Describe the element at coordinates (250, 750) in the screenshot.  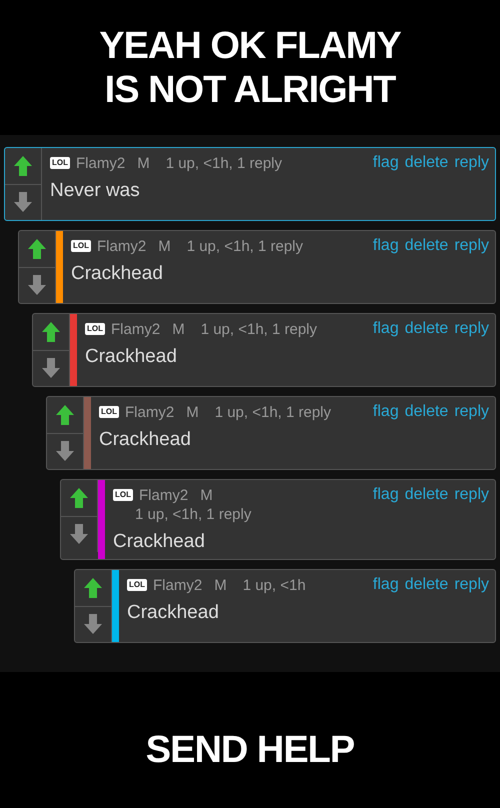
I see `bottom-caption: SEND HELP` at that location.